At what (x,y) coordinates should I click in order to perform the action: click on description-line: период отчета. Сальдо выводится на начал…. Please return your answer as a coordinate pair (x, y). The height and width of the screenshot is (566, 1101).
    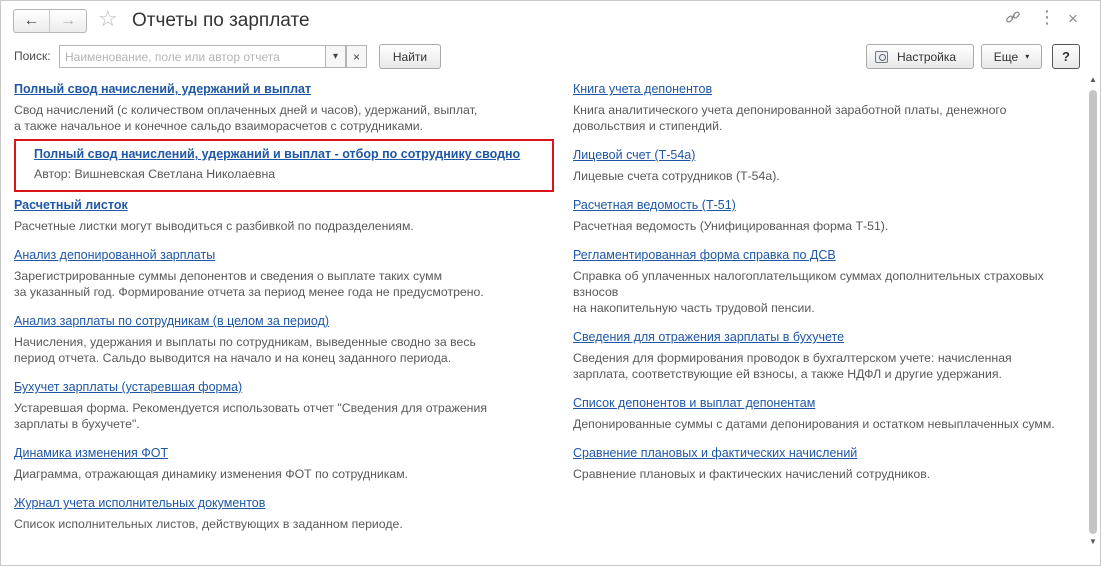
    Looking at the image, I should click on (233, 358).